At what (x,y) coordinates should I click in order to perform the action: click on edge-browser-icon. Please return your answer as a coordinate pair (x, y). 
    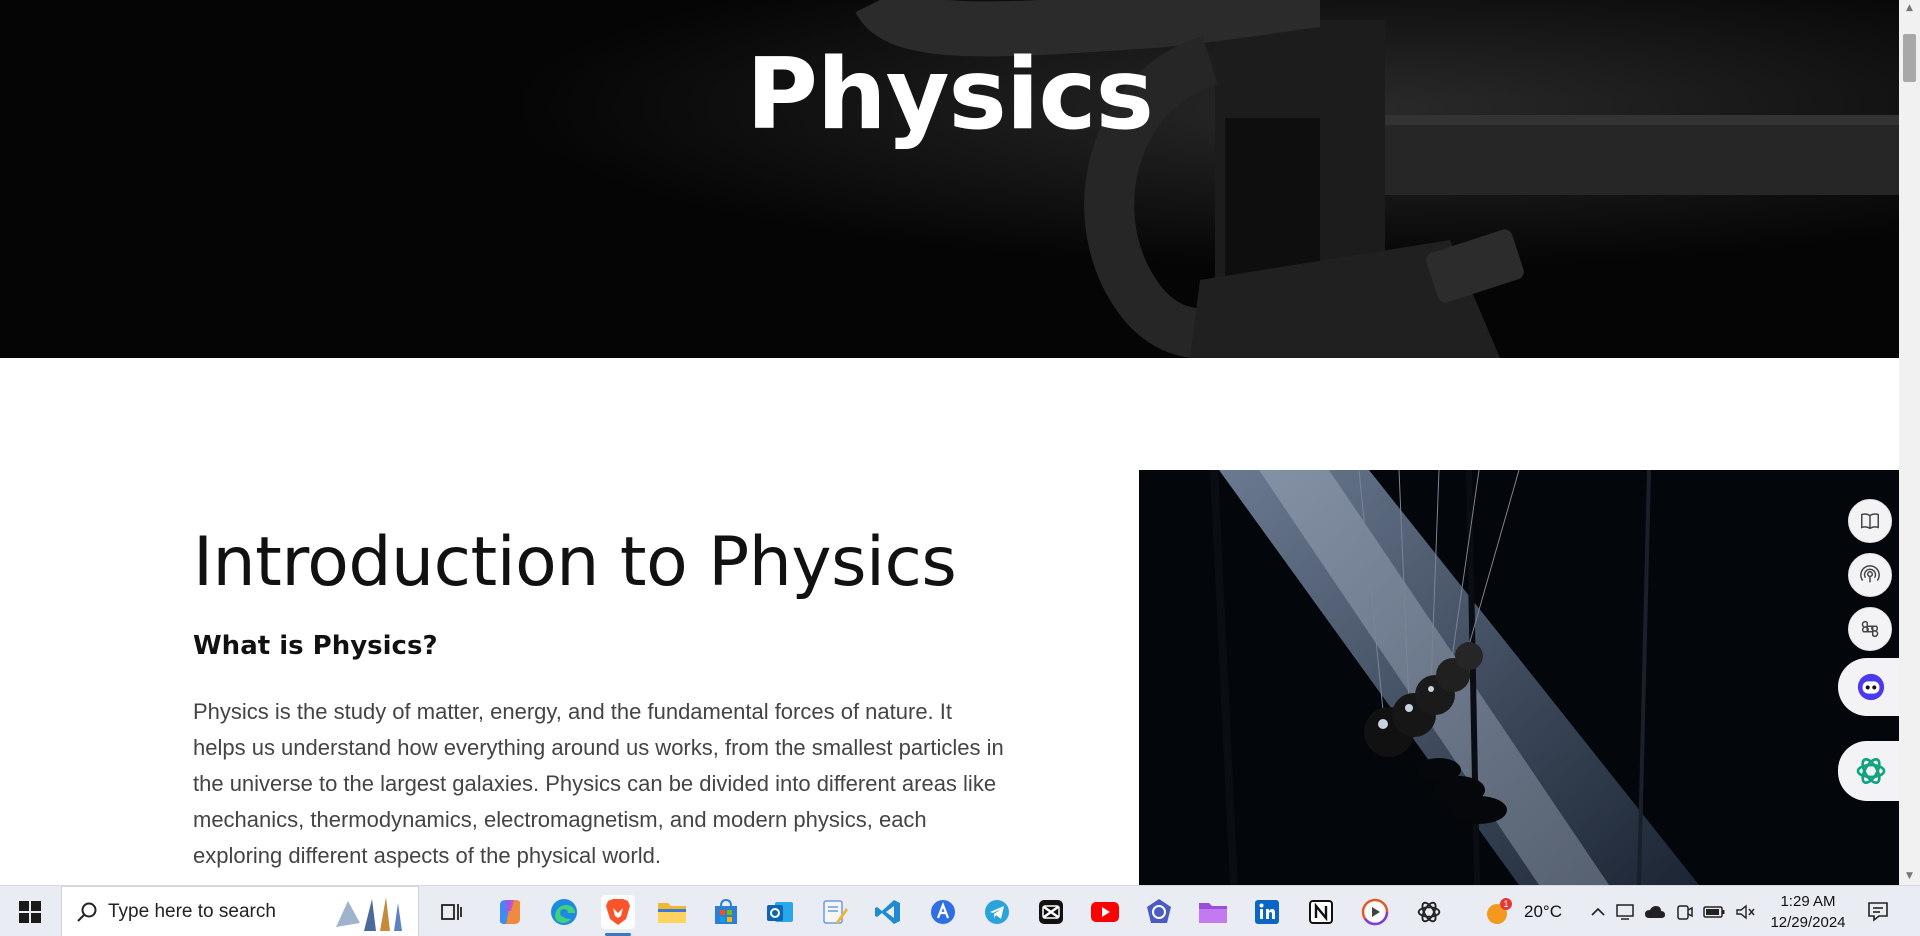
    Looking at the image, I should click on (564, 912).